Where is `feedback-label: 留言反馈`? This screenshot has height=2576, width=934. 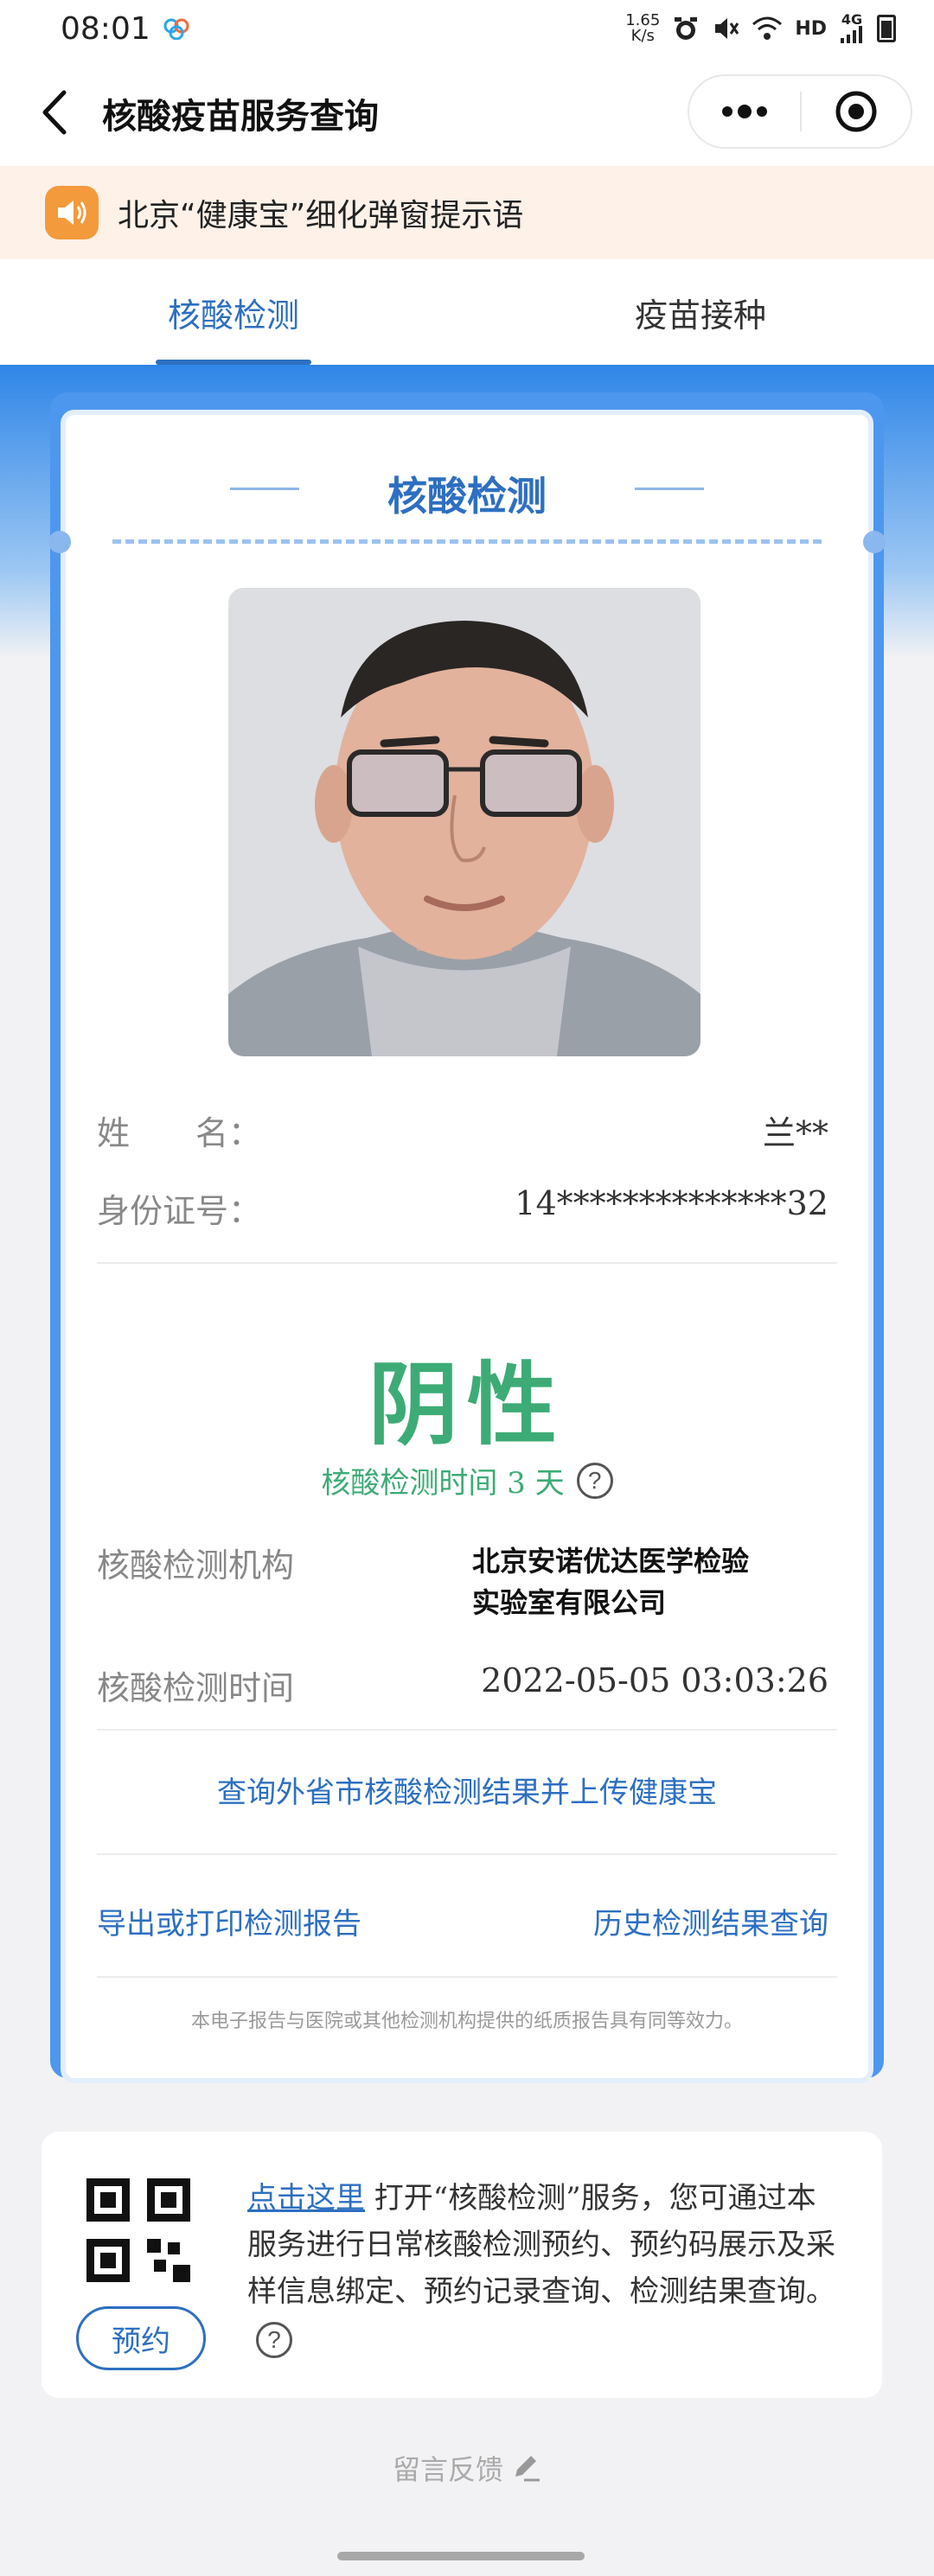 feedback-label: 留言反馈 is located at coordinates (447, 2469).